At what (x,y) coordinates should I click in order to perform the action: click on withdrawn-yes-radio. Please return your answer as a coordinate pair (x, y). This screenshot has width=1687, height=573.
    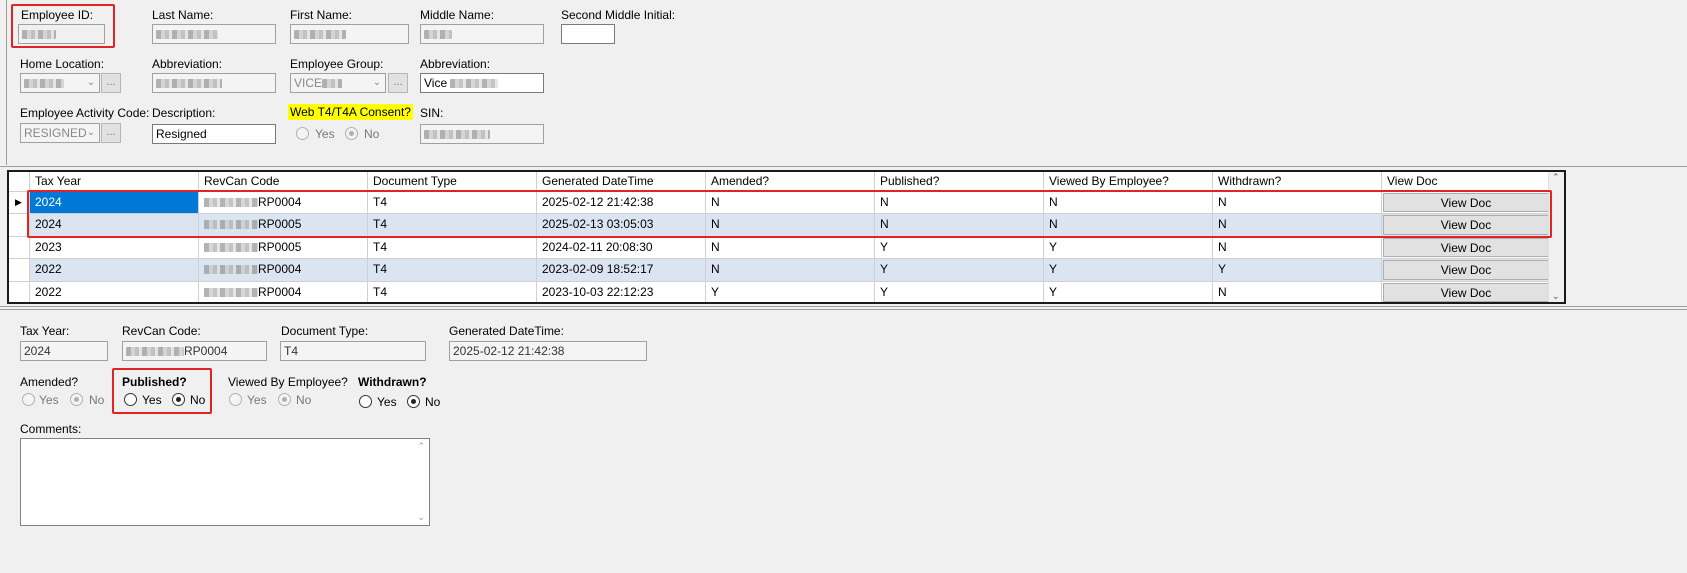
    Looking at the image, I should click on (365, 401).